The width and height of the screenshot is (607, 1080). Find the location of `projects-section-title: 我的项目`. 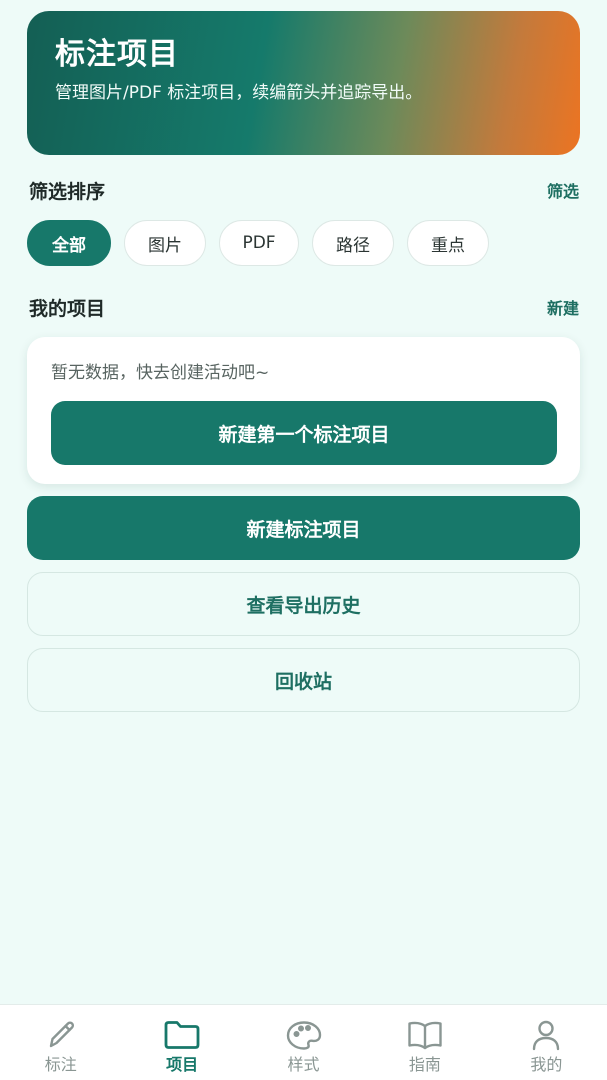

projects-section-title: 我的项目 is located at coordinates (67, 308).